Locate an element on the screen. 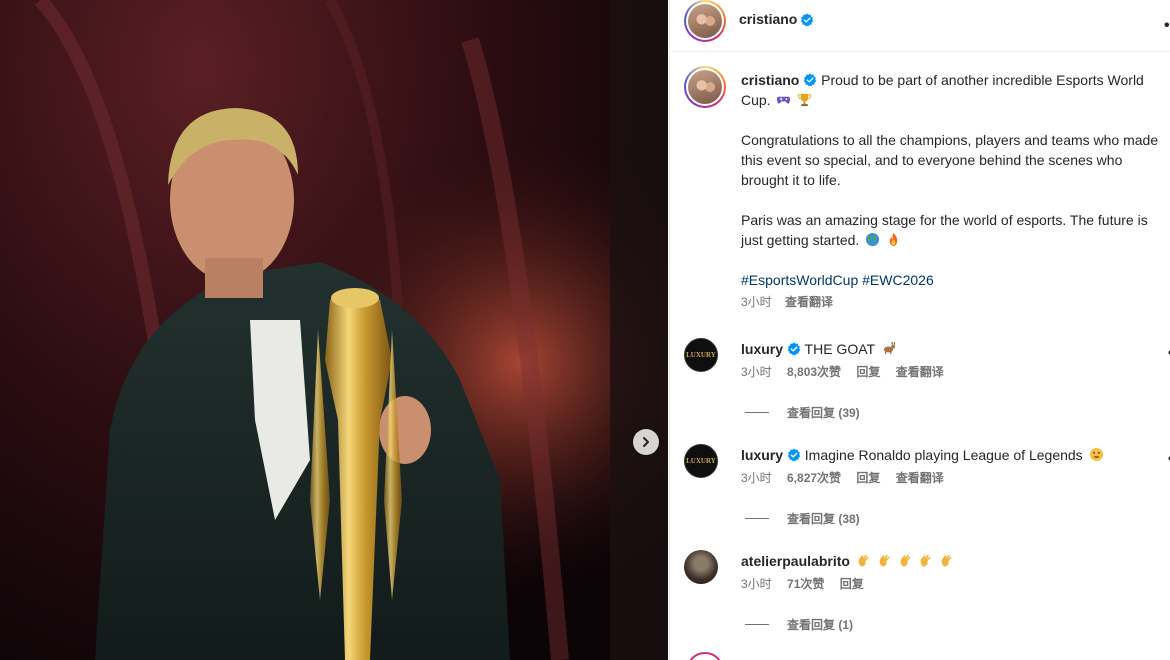  hashtag-link: #EsportsWorldCup is located at coordinates (799, 280).